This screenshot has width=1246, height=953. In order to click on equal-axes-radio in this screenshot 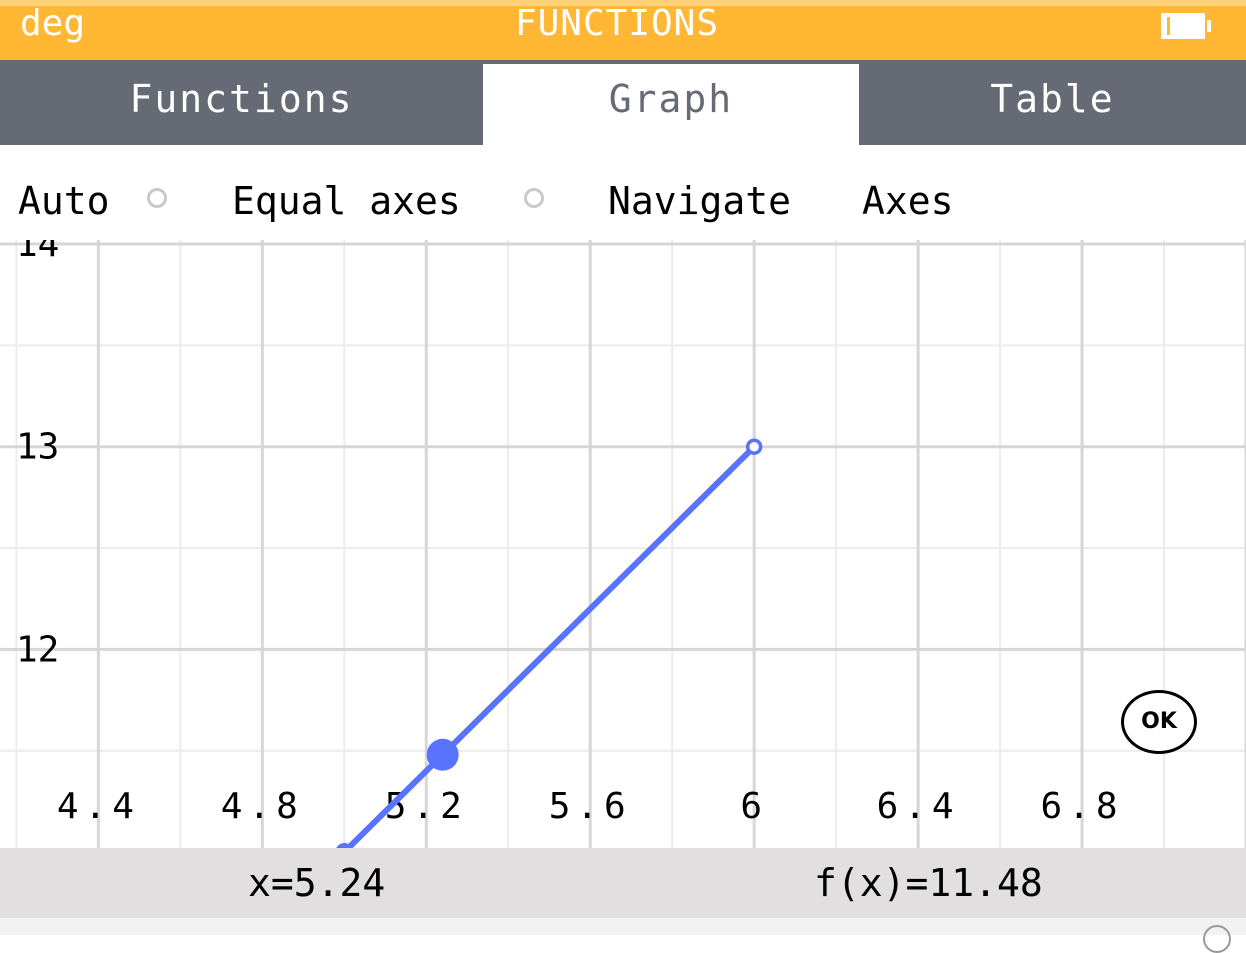, I will do `click(534, 198)`.